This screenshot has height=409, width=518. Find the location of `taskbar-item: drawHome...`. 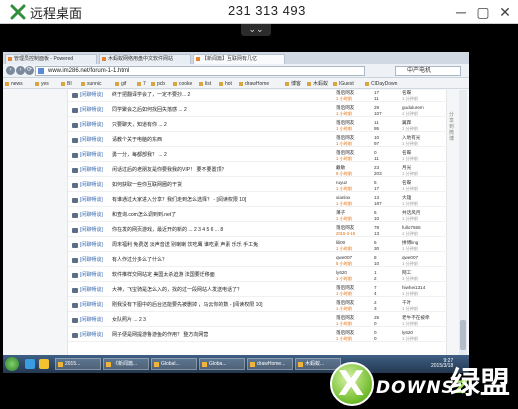

taskbar-item: drawHome... is located at coordinates (270, 364).